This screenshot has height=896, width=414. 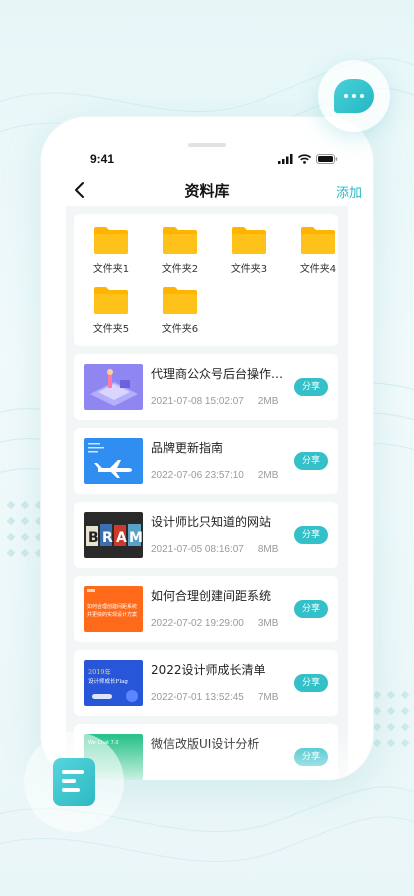 I want to click on svg-text: B, so click(x=93, y=538).